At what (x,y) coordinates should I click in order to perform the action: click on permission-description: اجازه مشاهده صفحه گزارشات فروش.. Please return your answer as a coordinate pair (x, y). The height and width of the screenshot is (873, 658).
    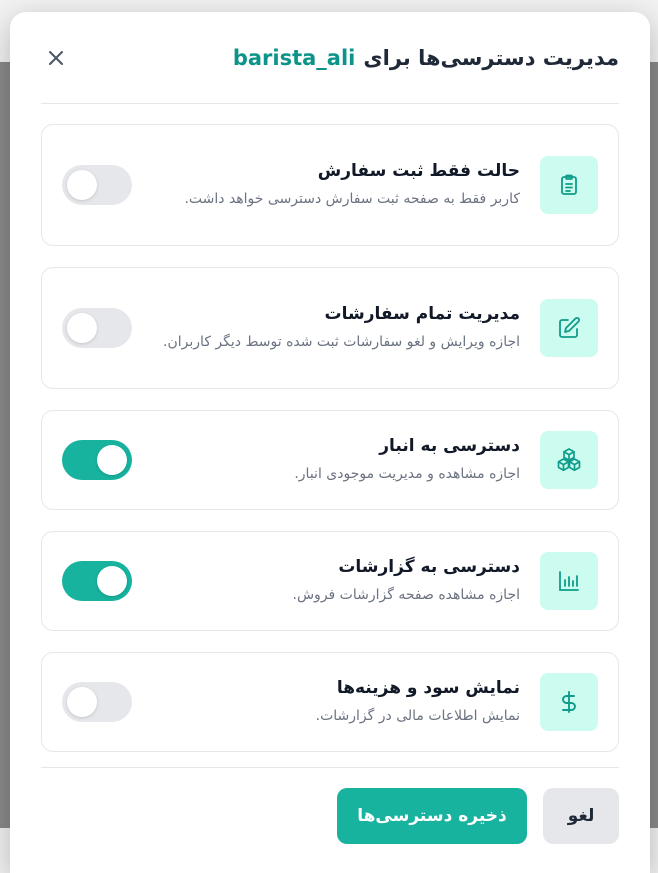
    Looking at the image, I should click on (406, 595).